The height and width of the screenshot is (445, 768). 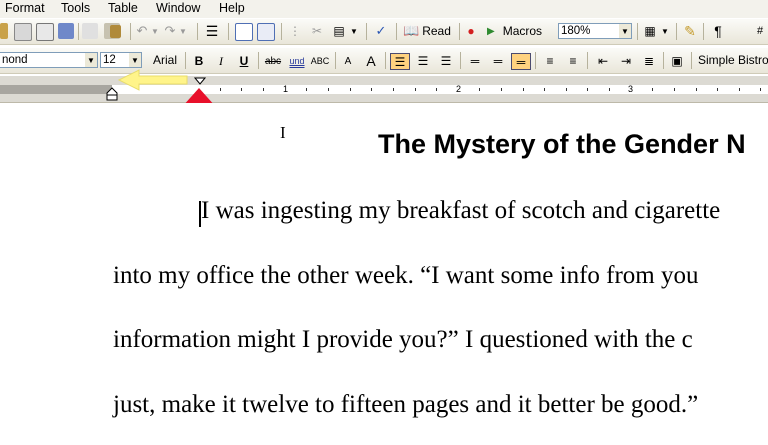 What do you see at coordinates (626, 61) in the screenshot?
I see `increase-indent-icon: ⇥` at bounding box center [626, 61].